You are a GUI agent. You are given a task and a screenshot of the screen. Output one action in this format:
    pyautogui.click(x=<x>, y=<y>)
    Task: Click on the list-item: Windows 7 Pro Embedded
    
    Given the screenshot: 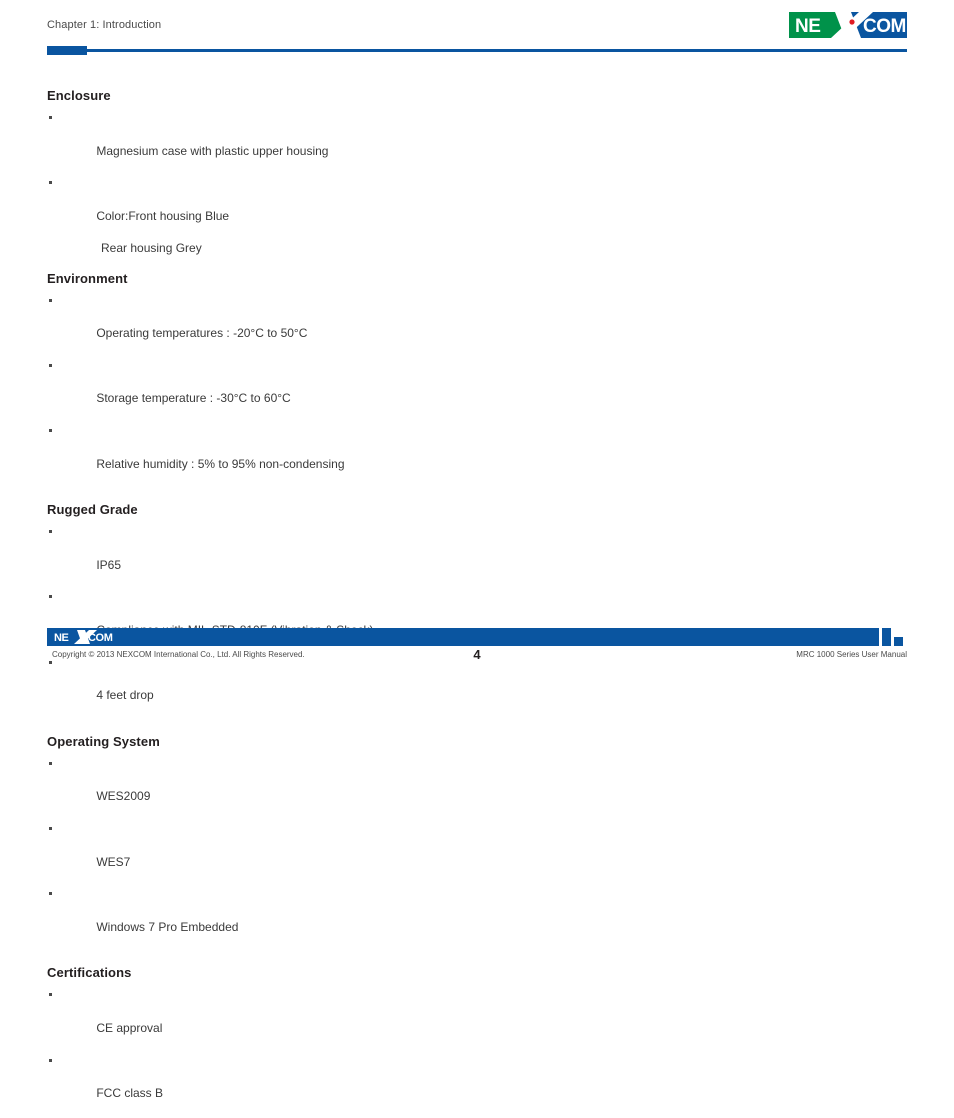 What is the action you would take?
    pyautogui.click(x=477, y=918)
    